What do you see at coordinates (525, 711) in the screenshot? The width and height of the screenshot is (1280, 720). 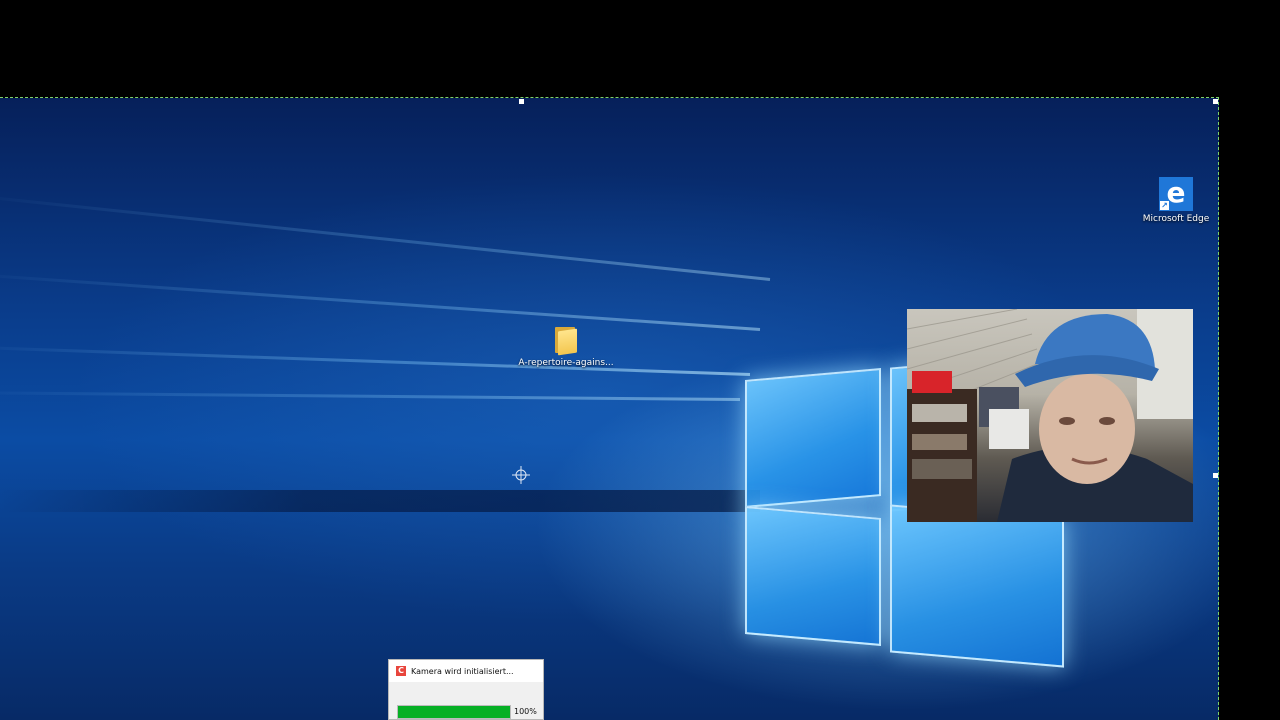 I see `progress-percent: 100%` at bounding box center [525, 711].